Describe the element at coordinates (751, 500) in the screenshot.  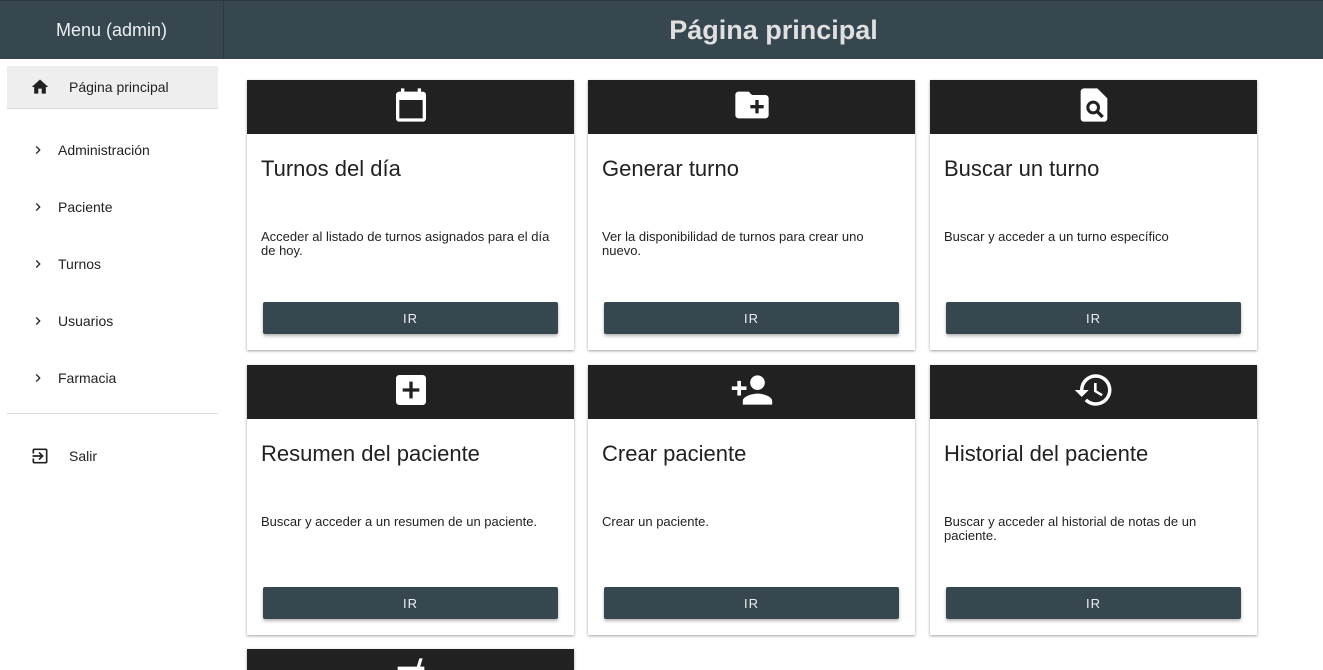
I see `card-crear-paciente: Crear paciente Crear un paciente. IR` at that location.